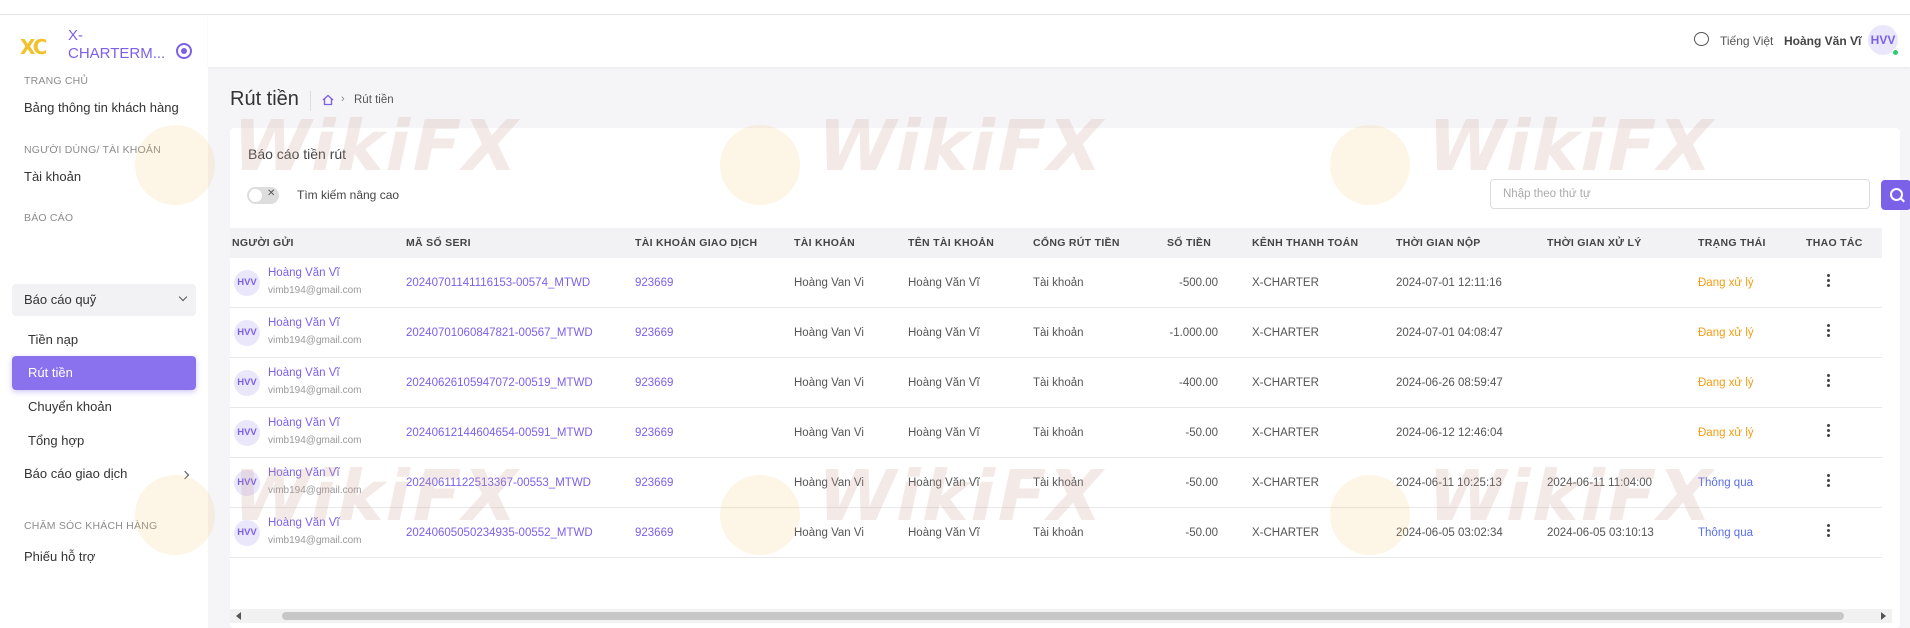 The width and height of the screenshot is (1910, 628). I want to click on col-header-sender: NGƯỜI GỬI, so click(263, 243).